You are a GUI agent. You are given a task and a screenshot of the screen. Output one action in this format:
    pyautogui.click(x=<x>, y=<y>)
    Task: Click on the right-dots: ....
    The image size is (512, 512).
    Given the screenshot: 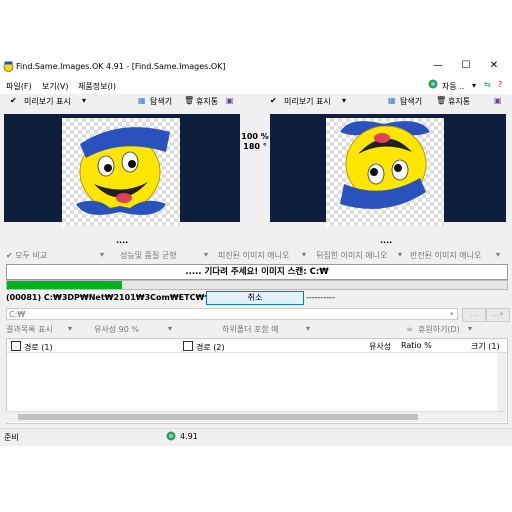 What is the action you would take?
    pyautogui.click(x=386, y=240)
    